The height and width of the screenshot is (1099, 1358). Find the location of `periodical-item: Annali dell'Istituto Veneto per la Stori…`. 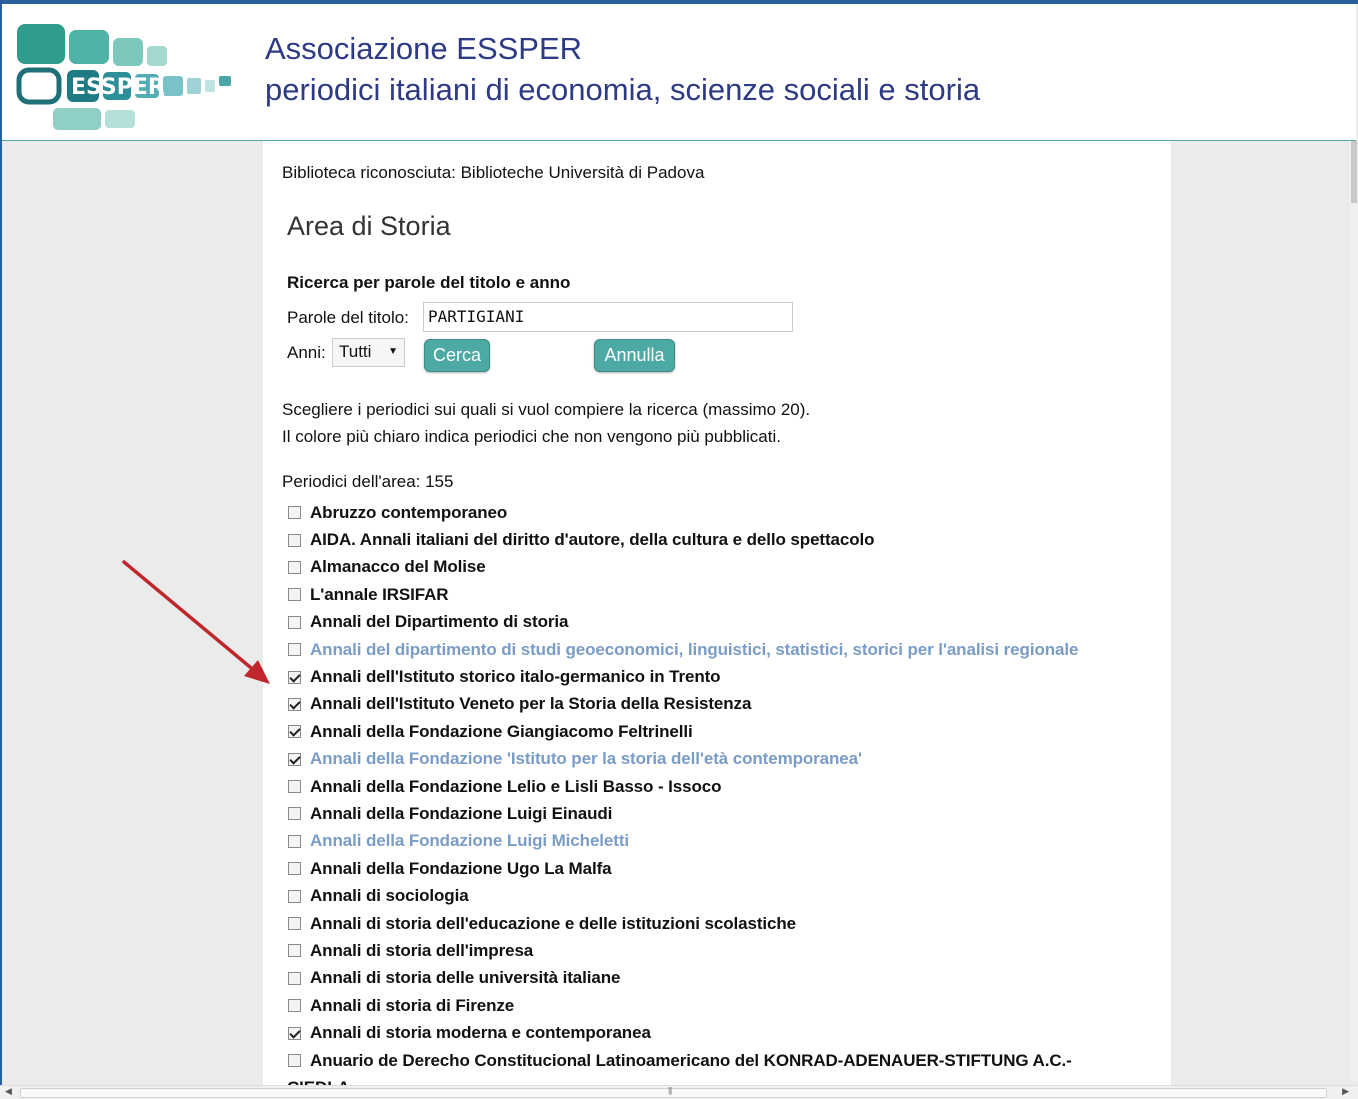

periodical-item: Annali dell'Istituto Veneto per la Stori… is located at coordinates (728, 704).